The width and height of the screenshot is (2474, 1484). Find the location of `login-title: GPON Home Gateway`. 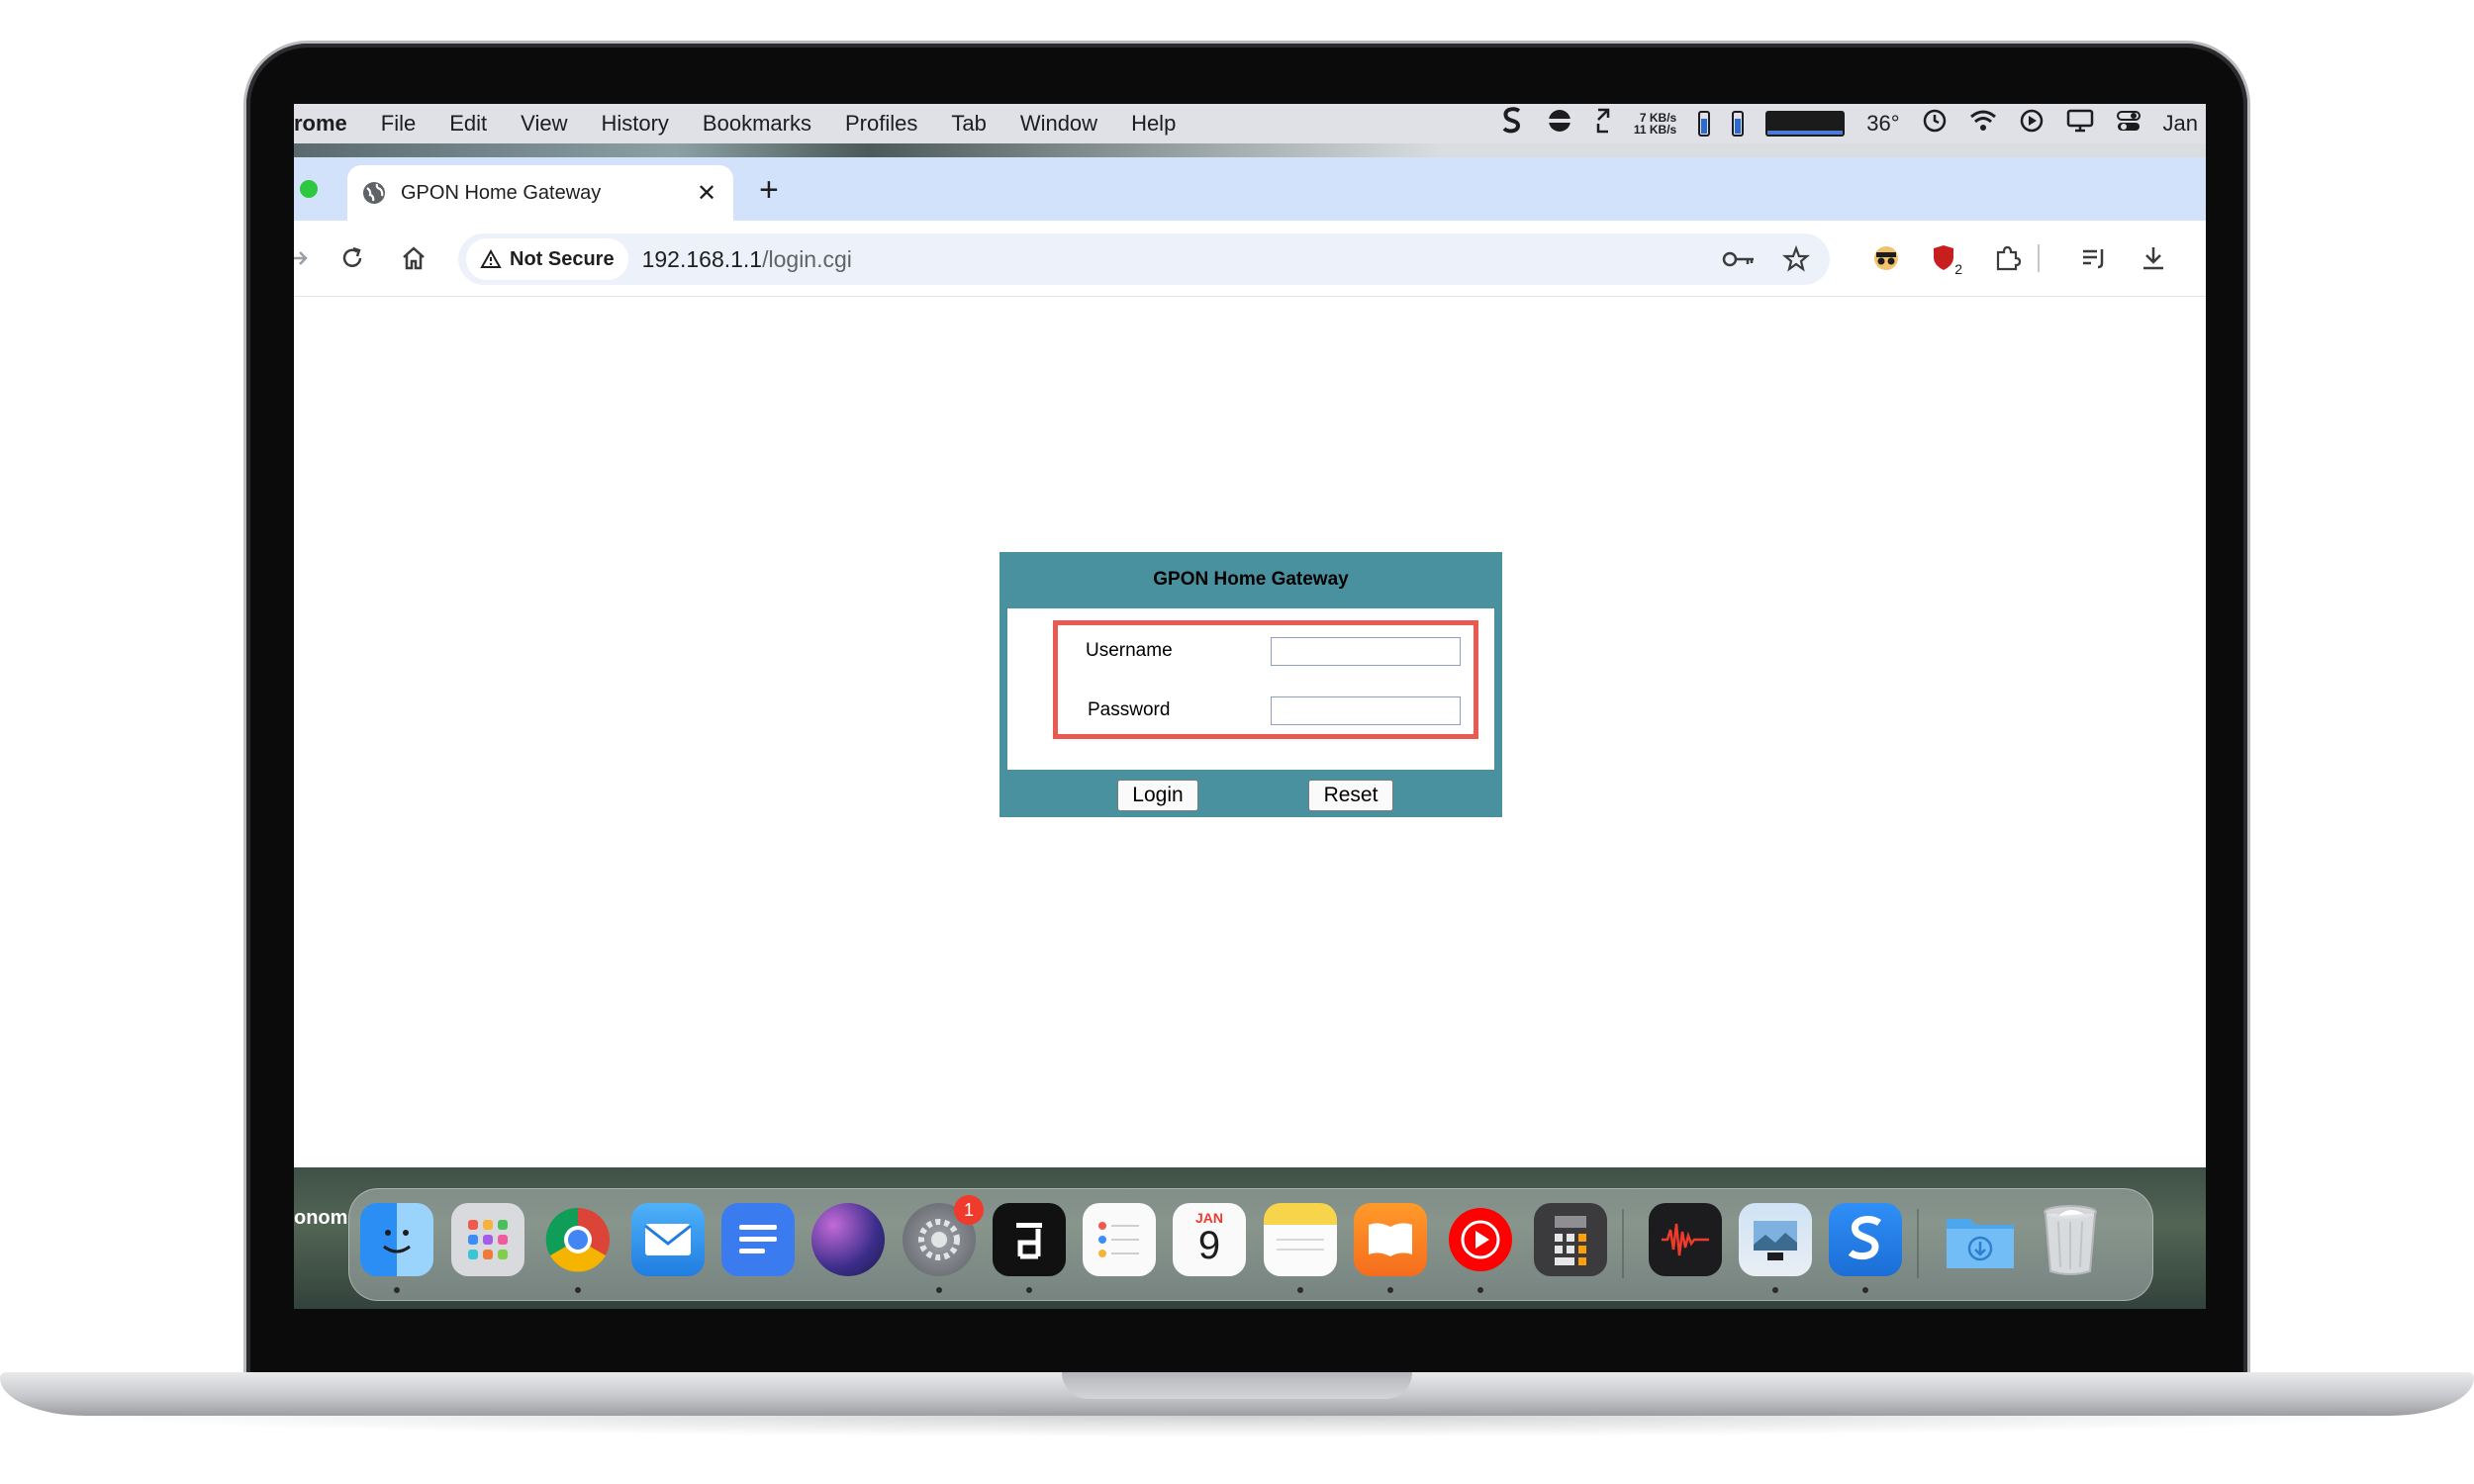

login-title: GPON Home Gateway is located at coordinates (1251, 579).